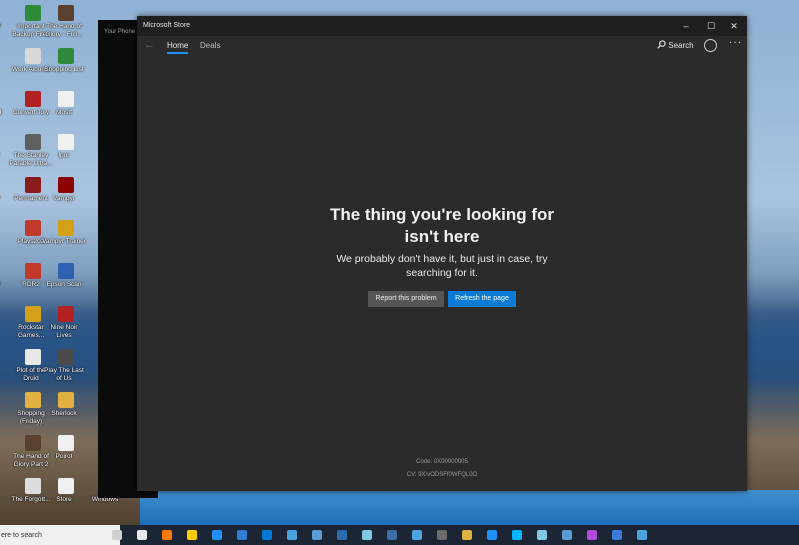 The image size is (799, 545). Describe the element at coordinates (735, 42) in the screenshot. I see `more-options-icon: ···` at that location.